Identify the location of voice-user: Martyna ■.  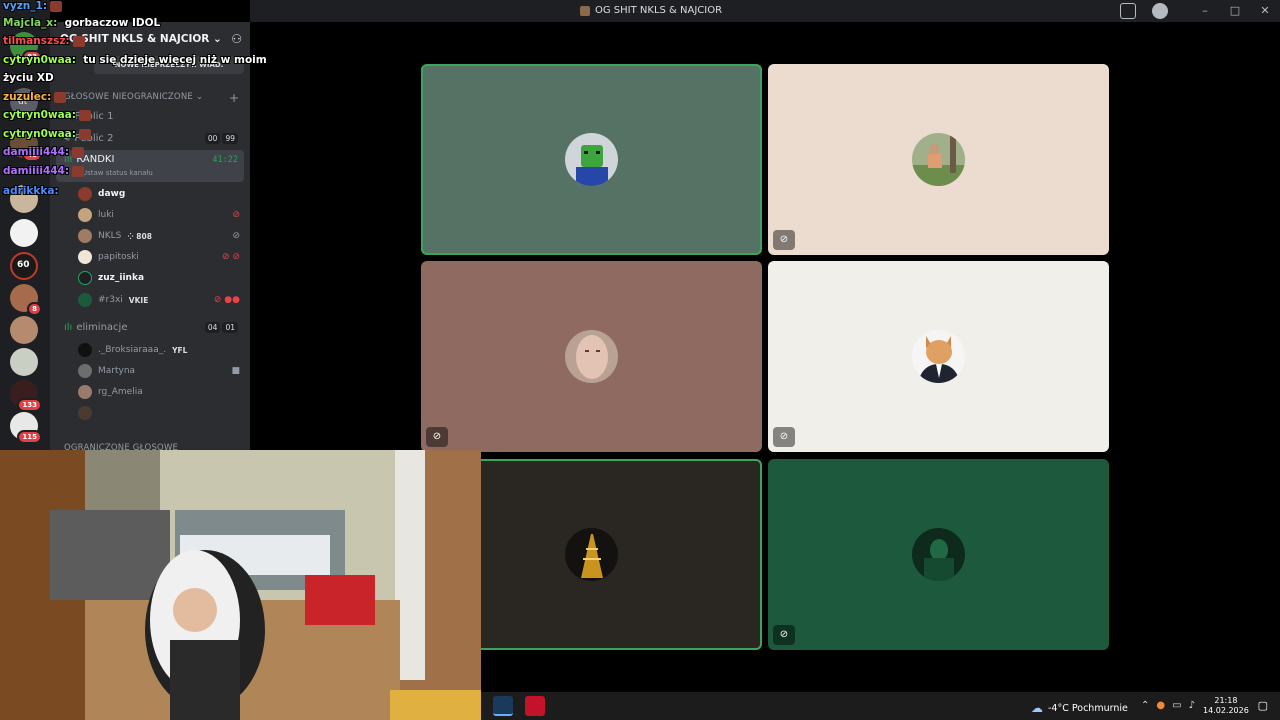
(161, 371).